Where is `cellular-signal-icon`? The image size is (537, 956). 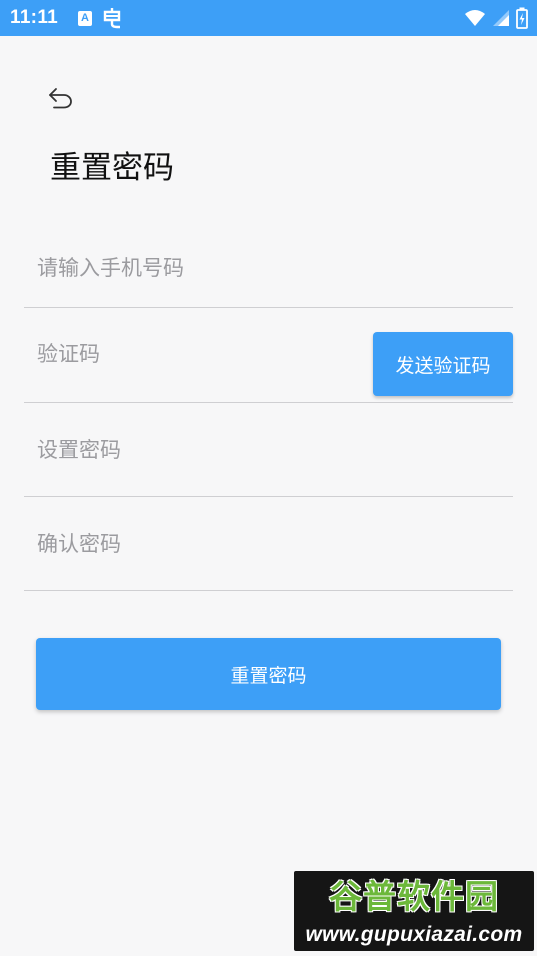 cellular-signal-icon is located at coordinates (501, 18).